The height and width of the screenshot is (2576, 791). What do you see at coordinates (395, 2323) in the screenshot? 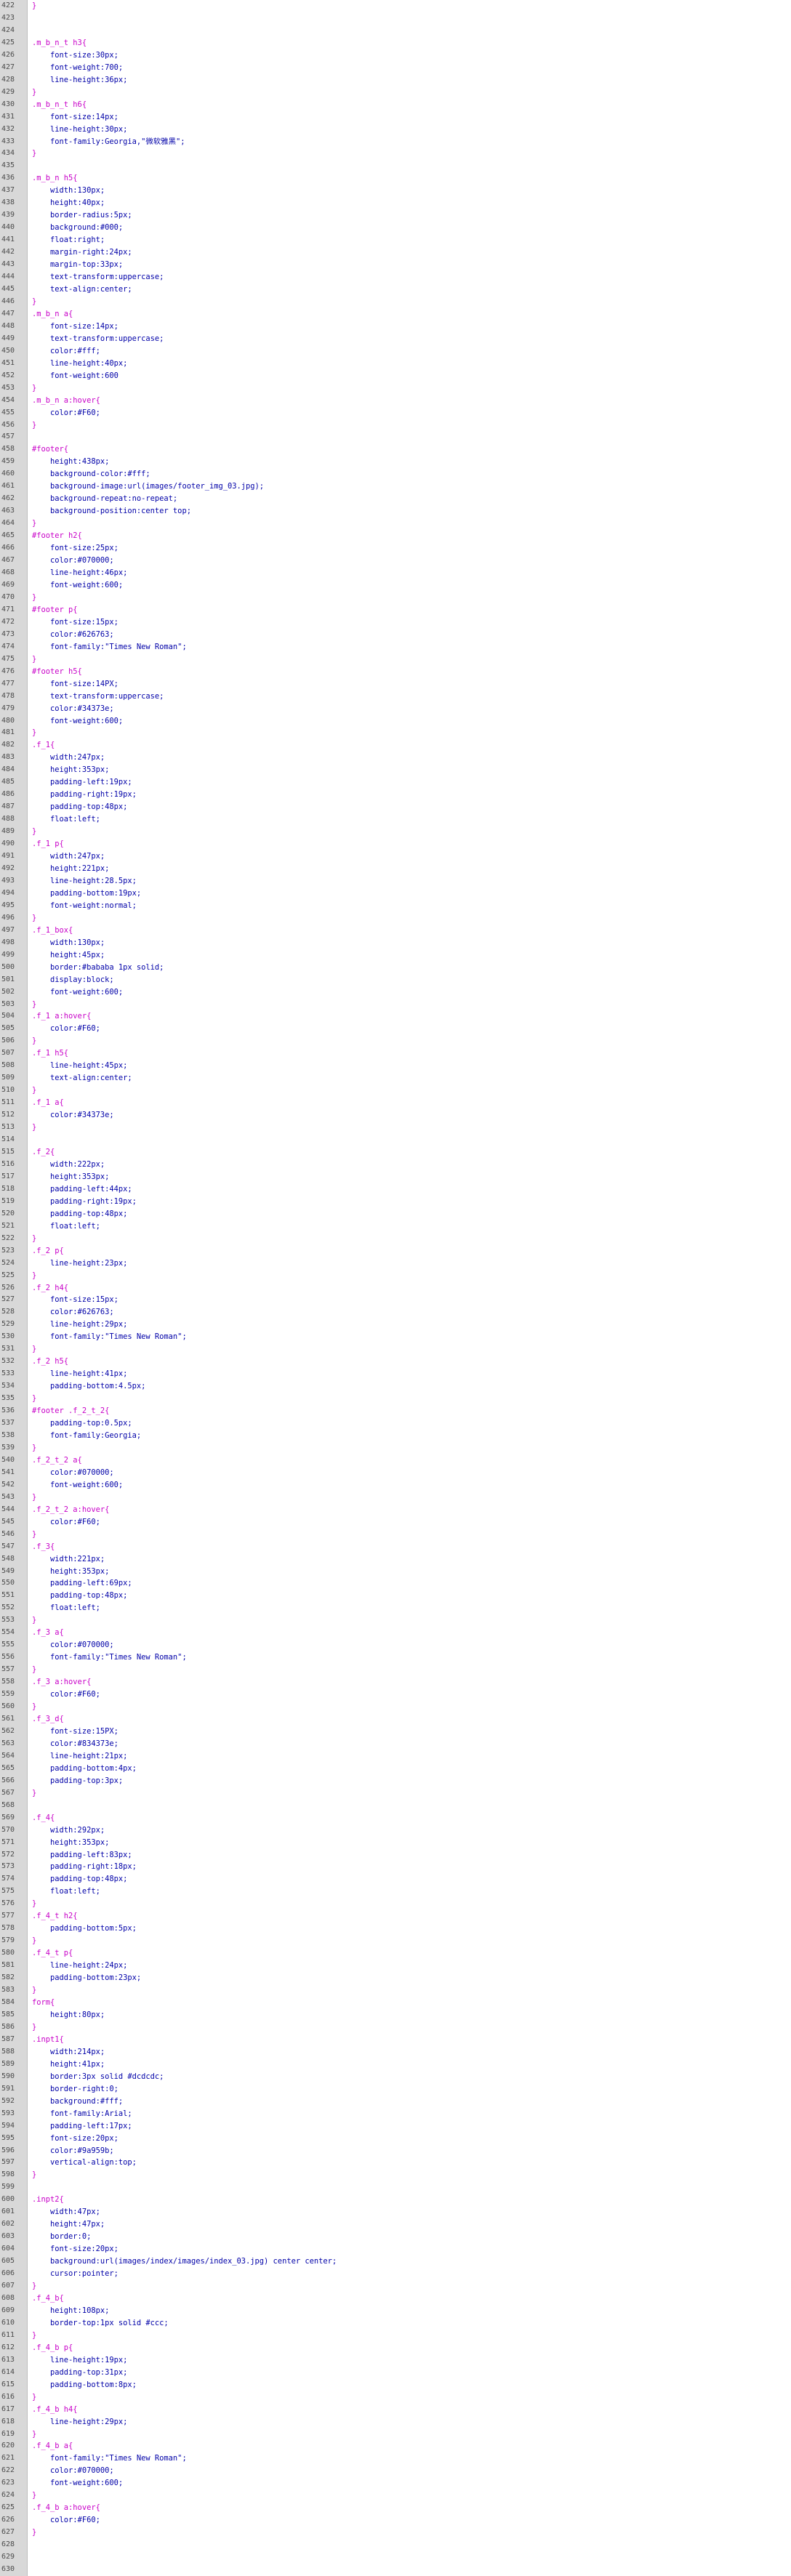
I see `code-line: 610 border-top:1px solid #ccc;` at bounding box center [395, 2323].